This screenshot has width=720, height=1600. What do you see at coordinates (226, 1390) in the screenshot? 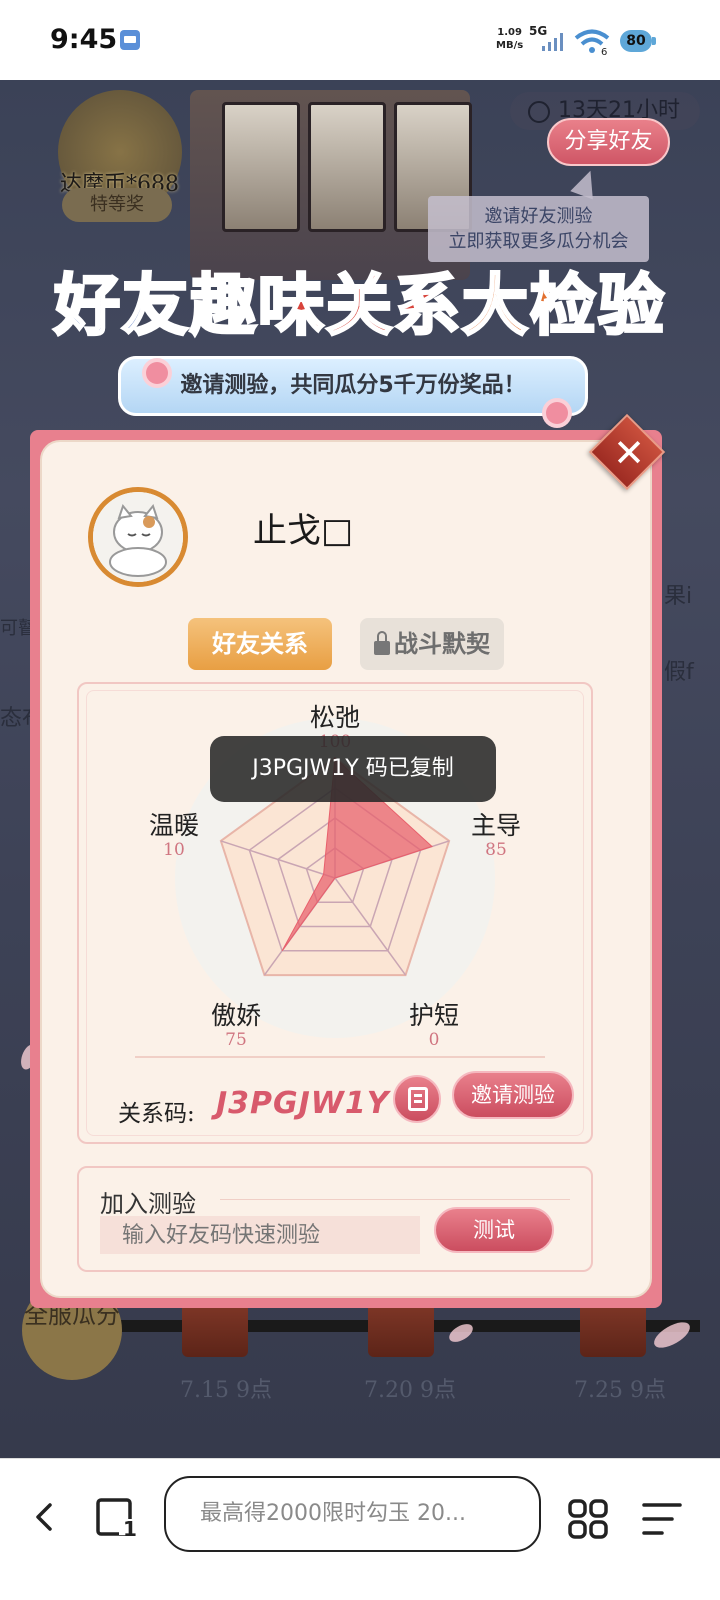
I see `reward-date: 7.15 9点` at bounding box center [226, 1390].